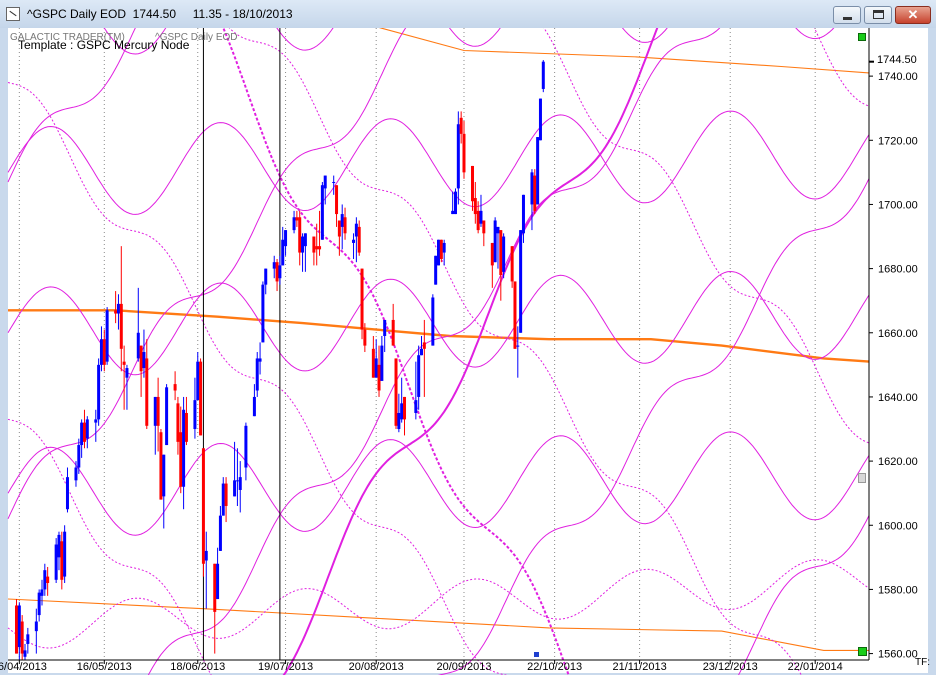 This screenshot has width=936, height=675. Describe the element at coordinates (898, 398) in the screenshot. I see `price-tick-label: 1640.00` at that location.